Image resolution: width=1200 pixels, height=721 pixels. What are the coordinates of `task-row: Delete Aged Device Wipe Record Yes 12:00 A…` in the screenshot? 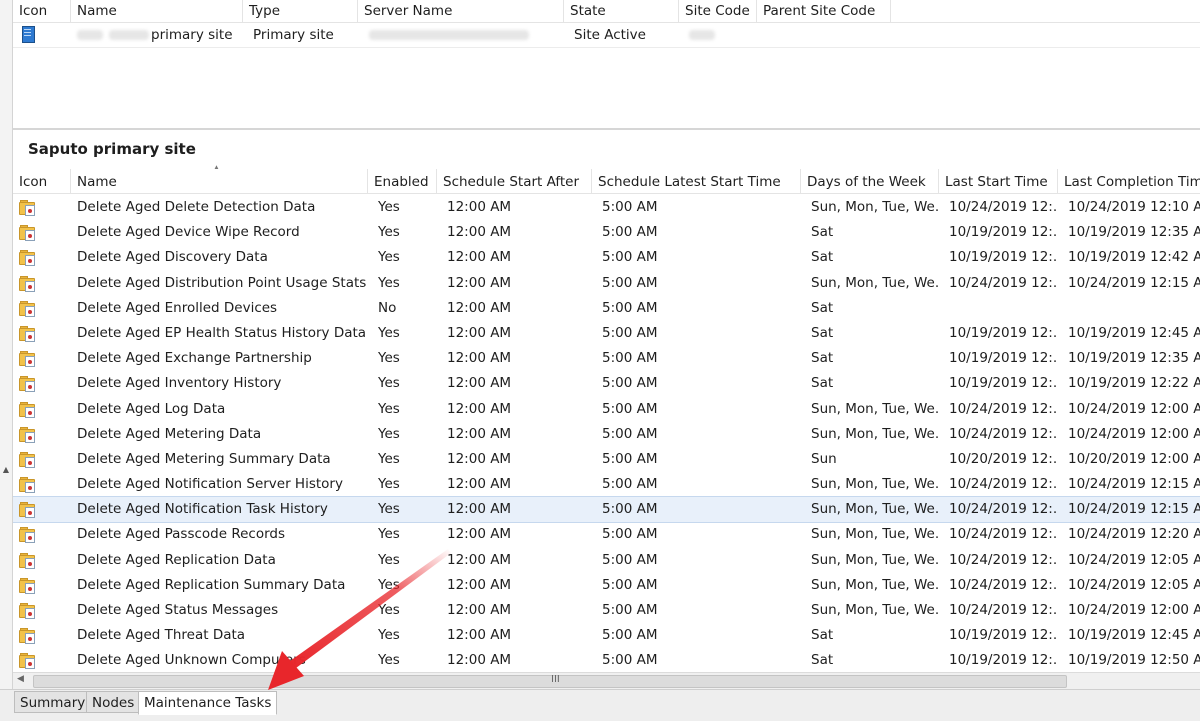 It's located at (606, 232).